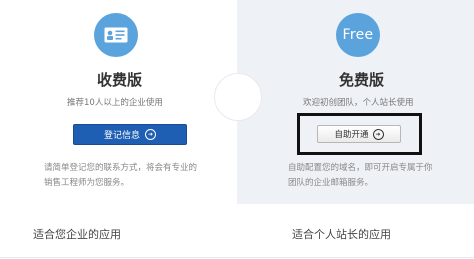 This screenshot has width=474, height=259. I want to click on paid-plan-description: 请简单登记您的联系方式，将会有专业的 销售工程师为您服务。, so click(120, 176).